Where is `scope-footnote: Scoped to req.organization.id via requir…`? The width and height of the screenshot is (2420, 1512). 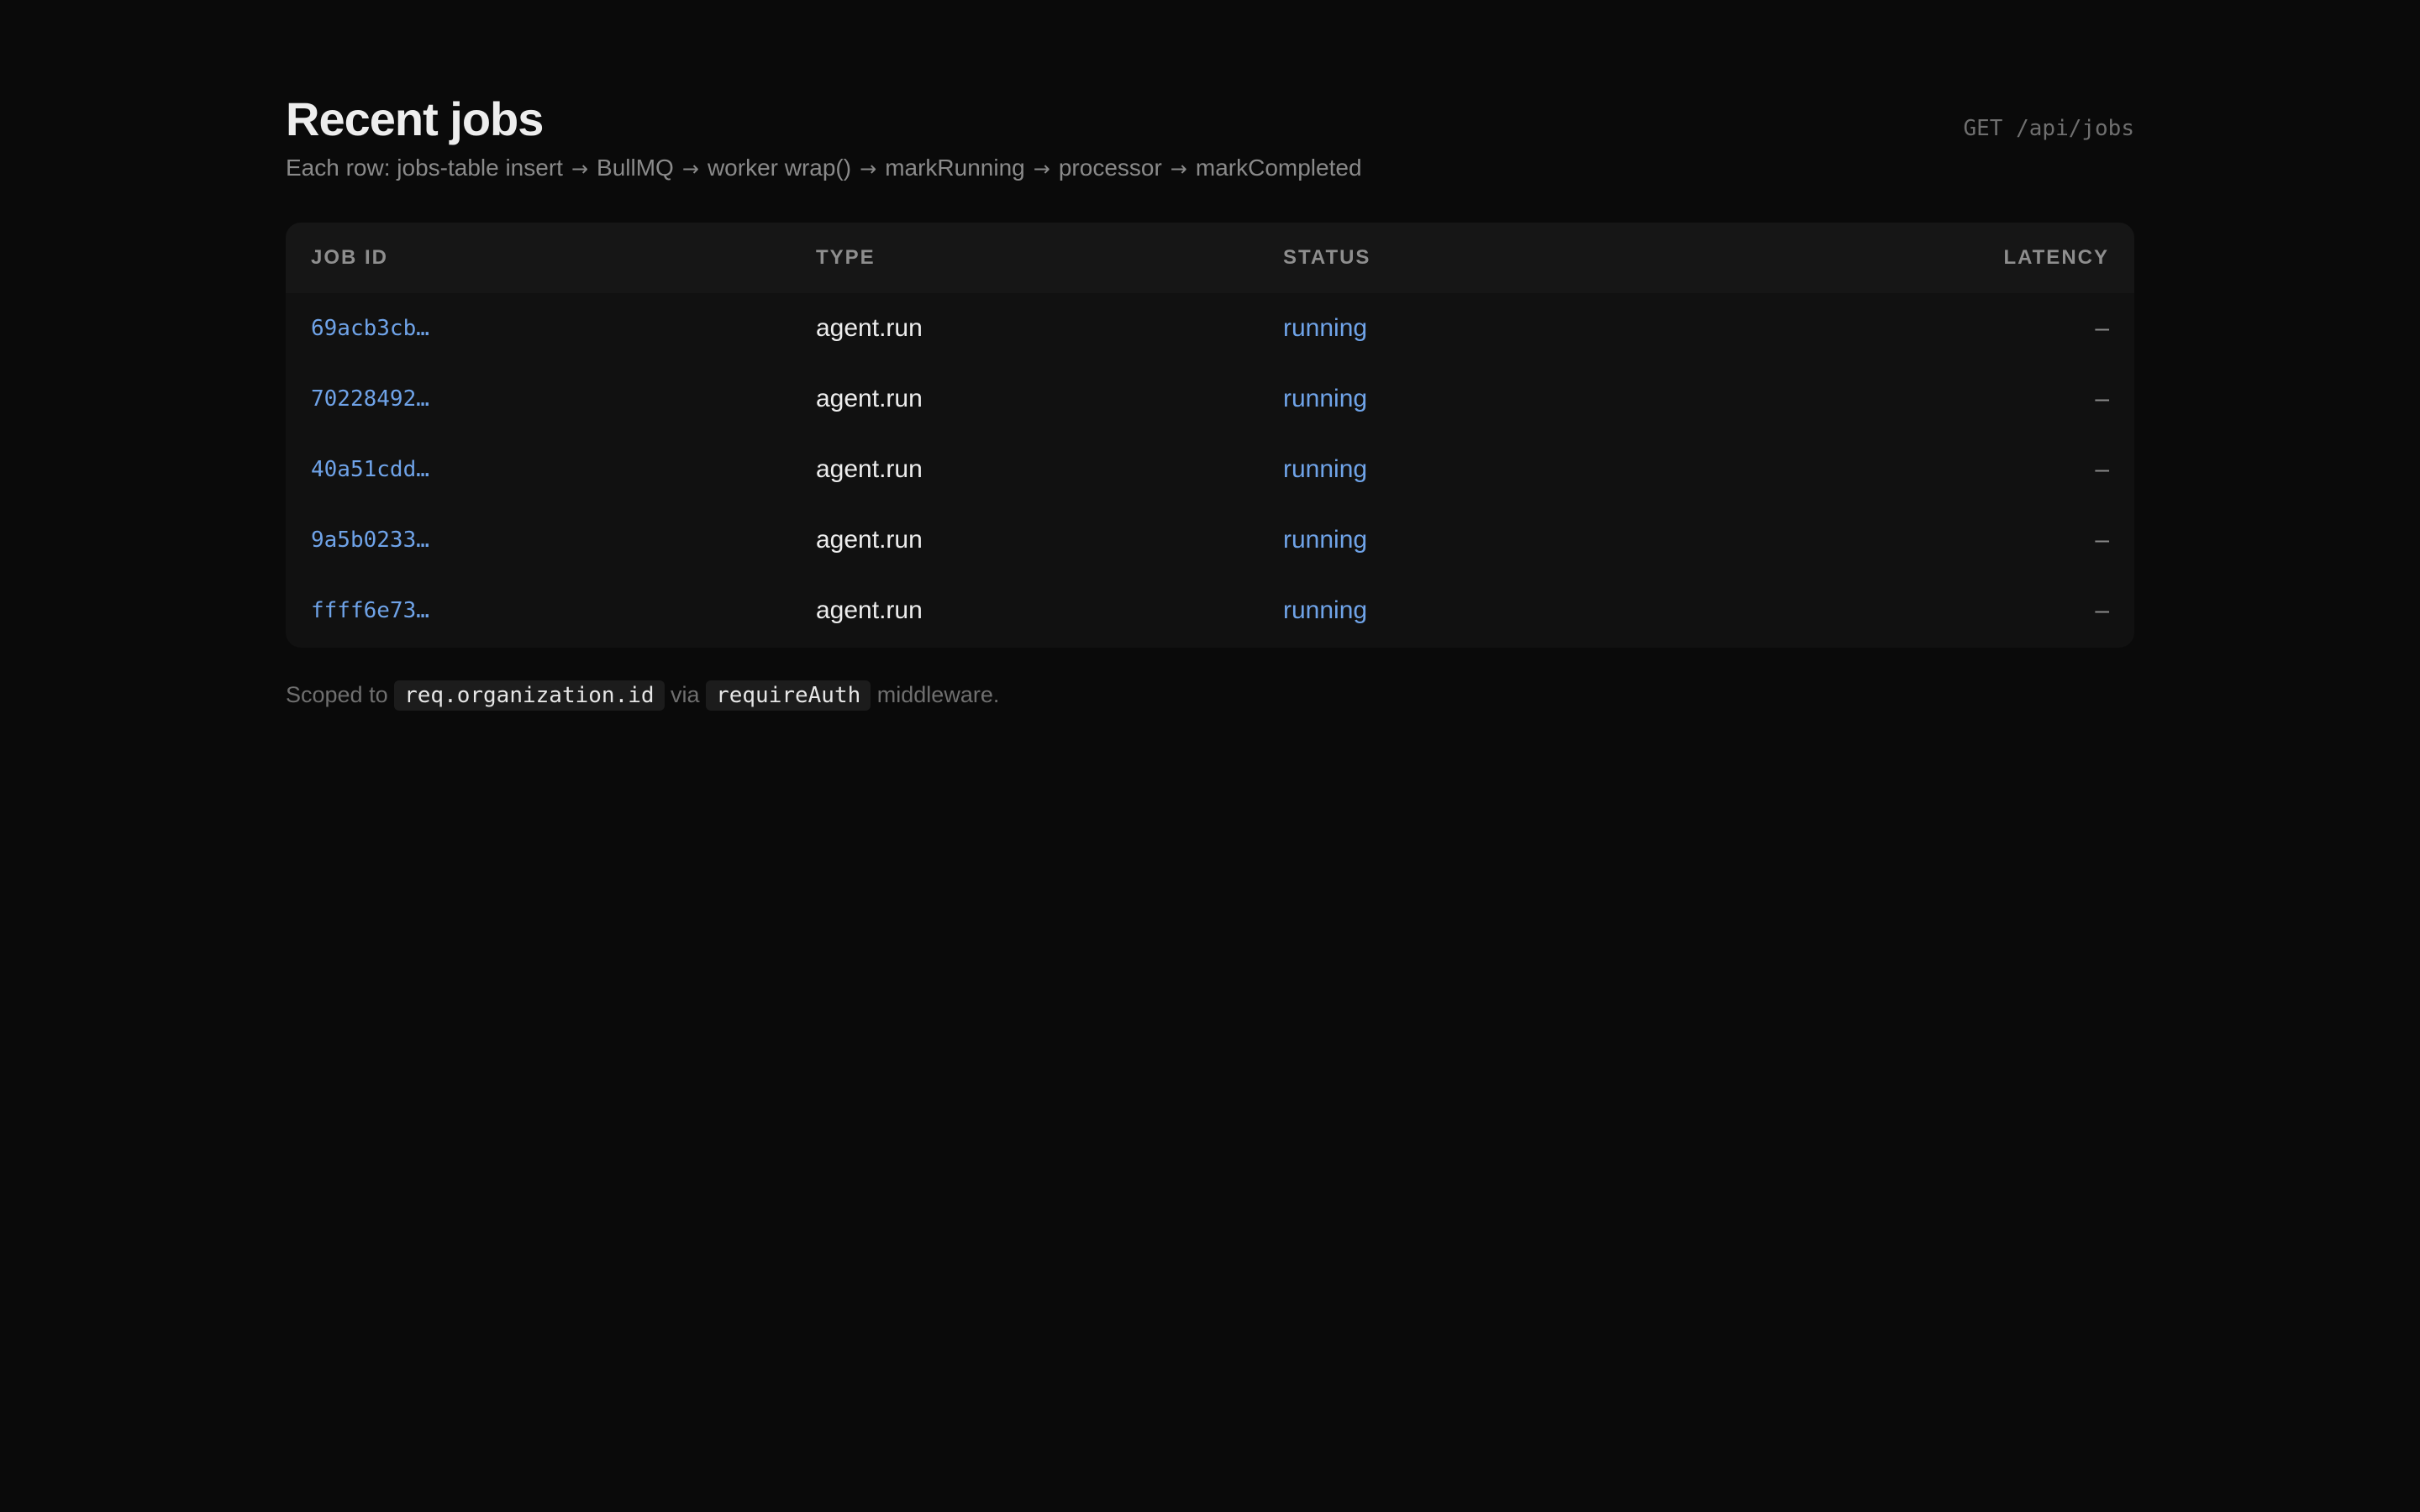
scope-footnote: Scoped to req.organization.id via requir… is located at coordinates (643, 695).